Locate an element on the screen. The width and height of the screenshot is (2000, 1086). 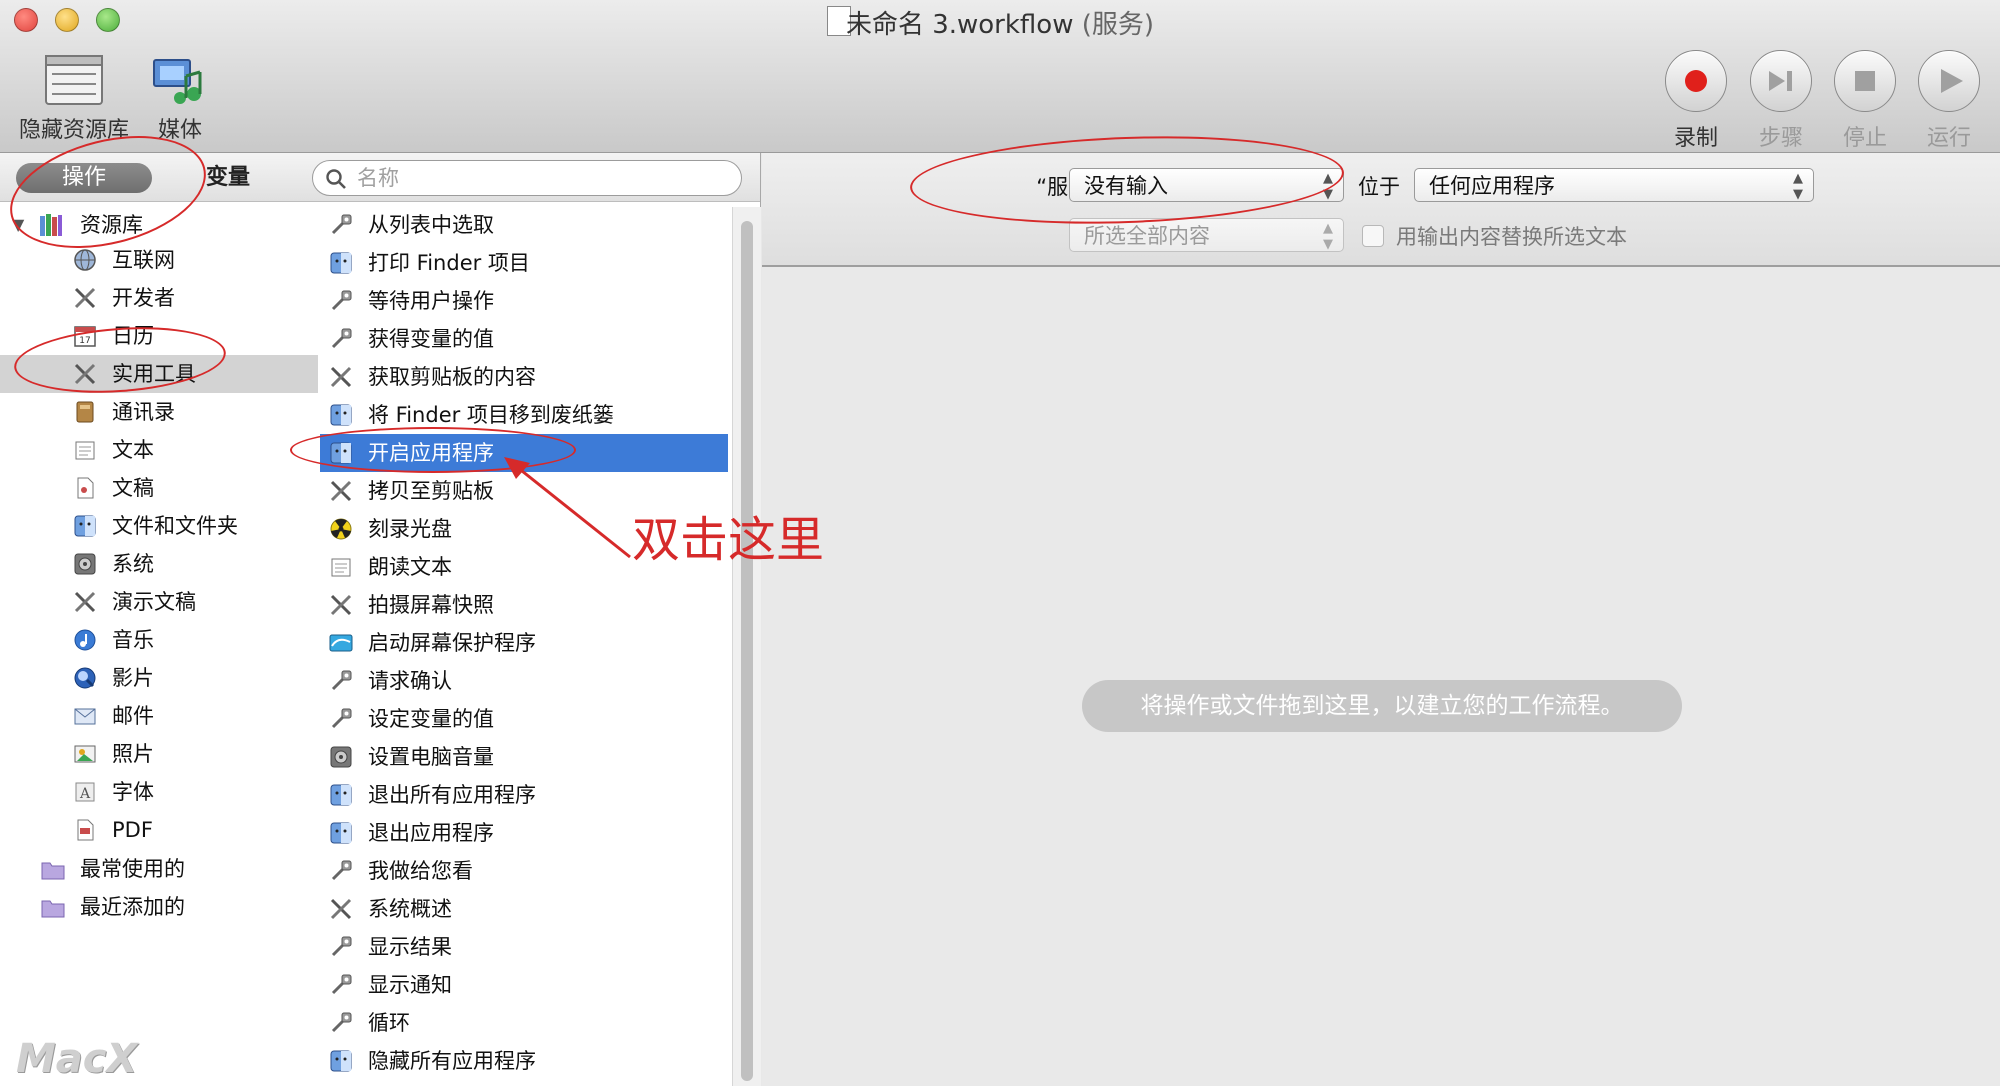
hide-library-button: 隐藏资源库 is located at coordinates (74, 99).